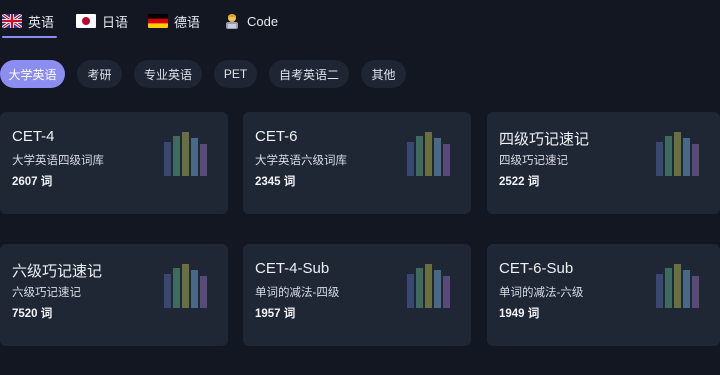  I want to click on tab-english: 英语, so click(29, 23).